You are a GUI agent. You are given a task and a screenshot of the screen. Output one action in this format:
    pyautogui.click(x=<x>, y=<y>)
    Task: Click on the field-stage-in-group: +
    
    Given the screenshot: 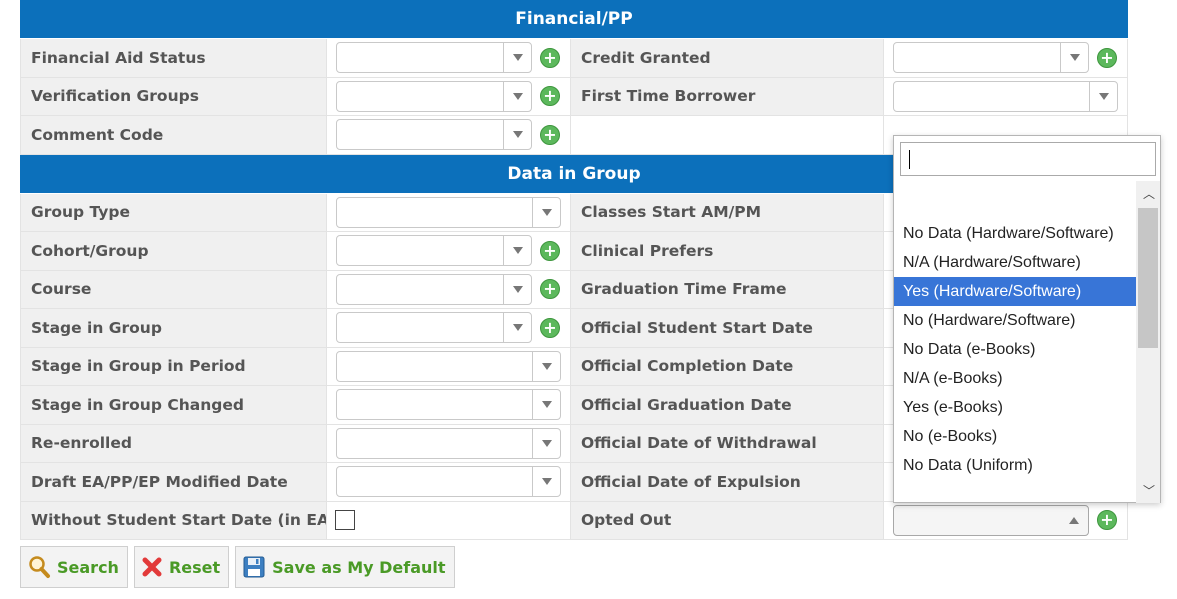 What is the action you would take?
    pyautogui.click(x=449, y=328)
    